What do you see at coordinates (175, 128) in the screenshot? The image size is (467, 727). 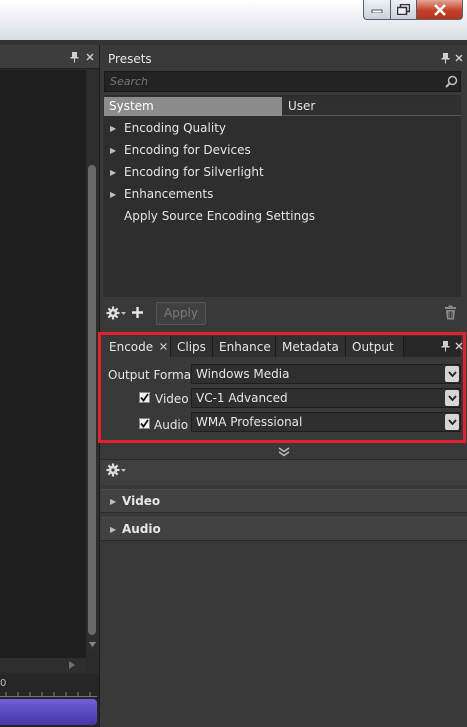 I see `preset-item-label: Encoding Quality` at bounding box center [175, 128].